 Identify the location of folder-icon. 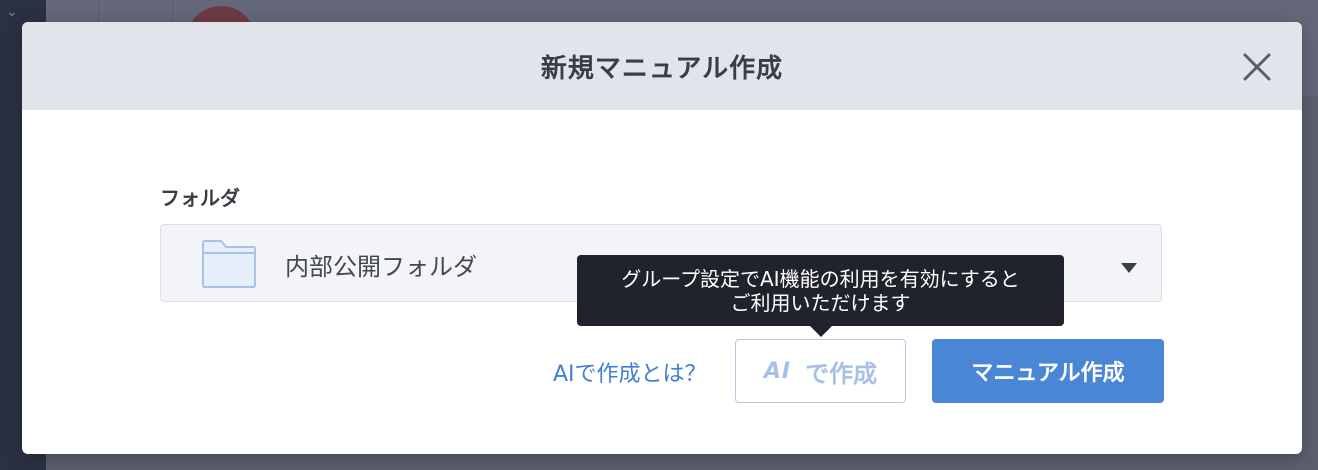
(229, 266).